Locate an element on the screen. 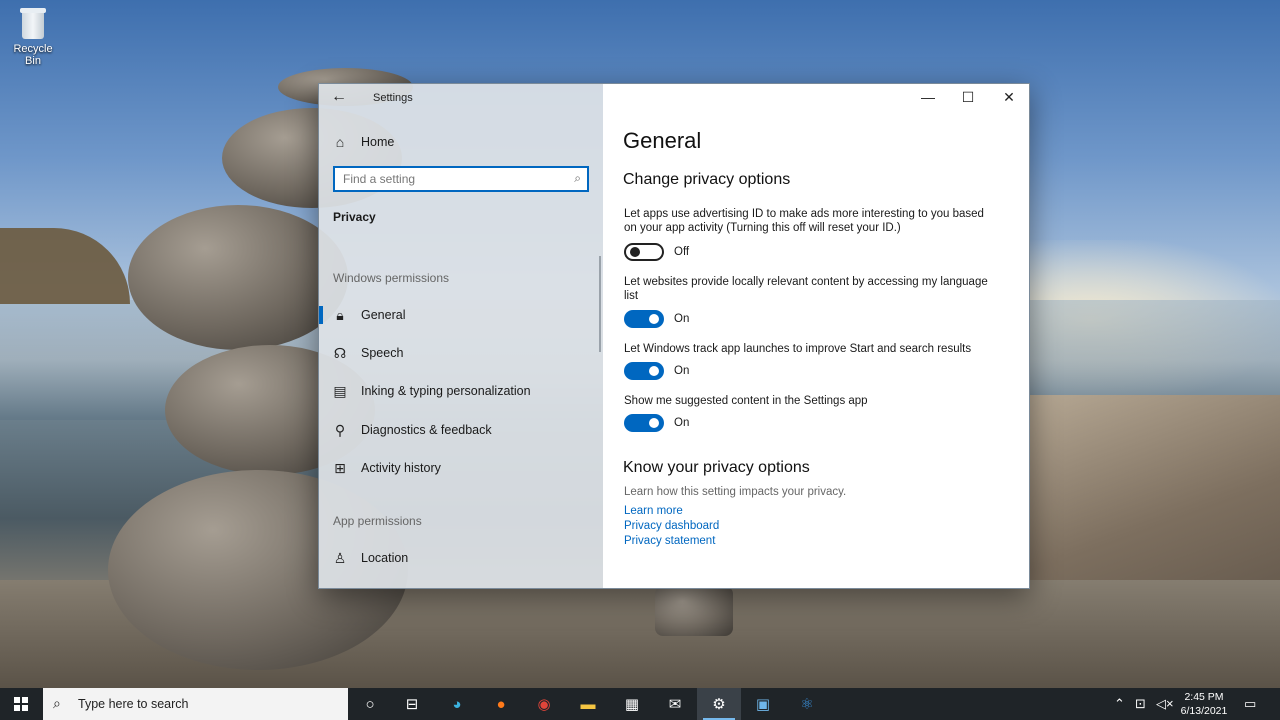  privacy-statement-link: Privacy statement is located at coordinates (669, 541).